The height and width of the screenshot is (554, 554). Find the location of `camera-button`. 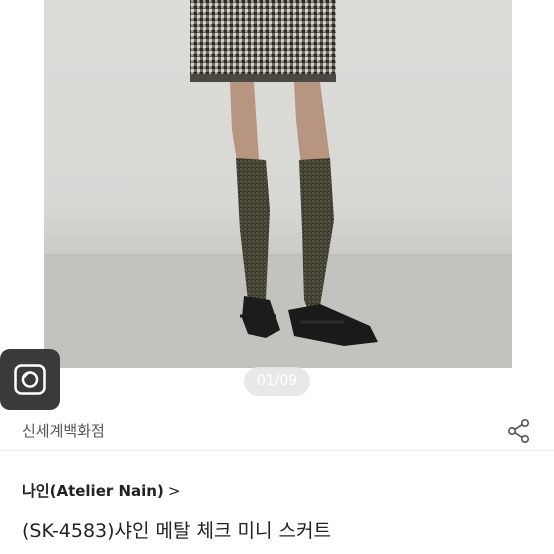

camera-button is located at coordinates (30, 379).